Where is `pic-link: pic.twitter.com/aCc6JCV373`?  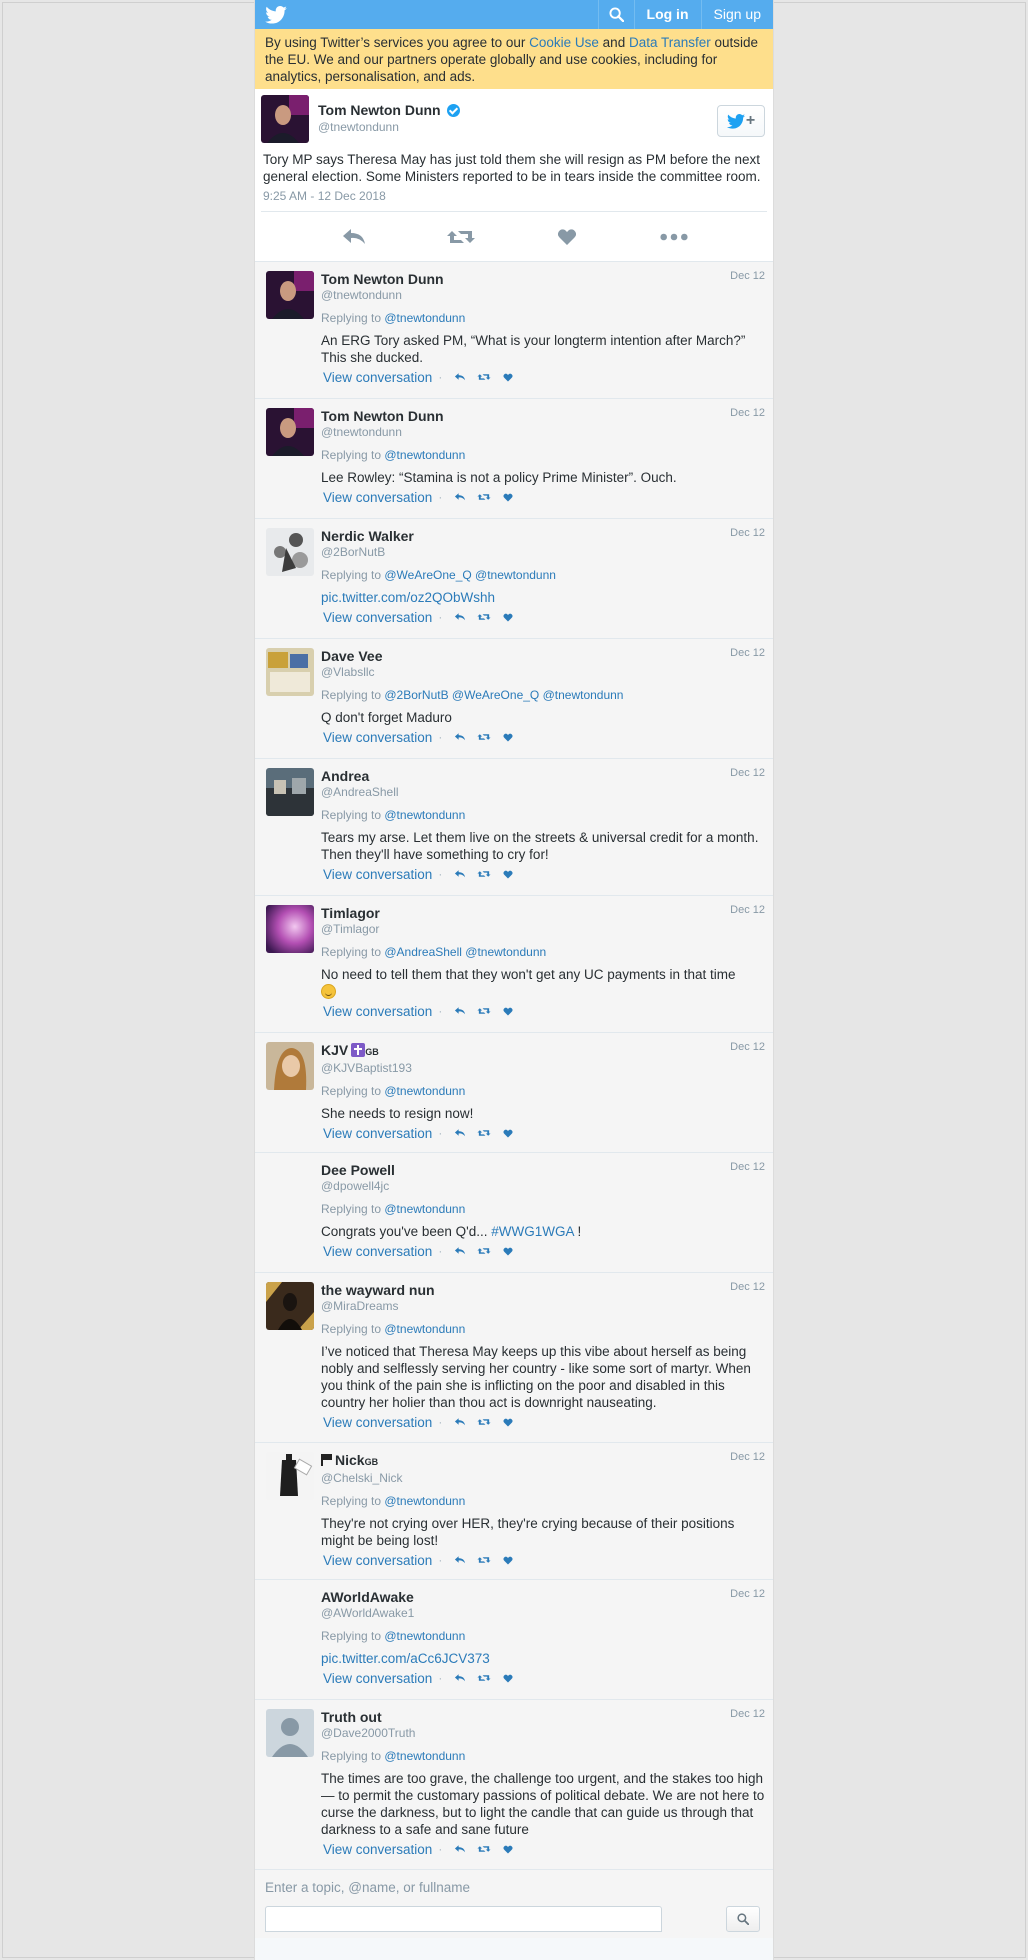 pic-link: pic.twitter.com/aCc6JCV373 is located at coordinates (405, 1658).